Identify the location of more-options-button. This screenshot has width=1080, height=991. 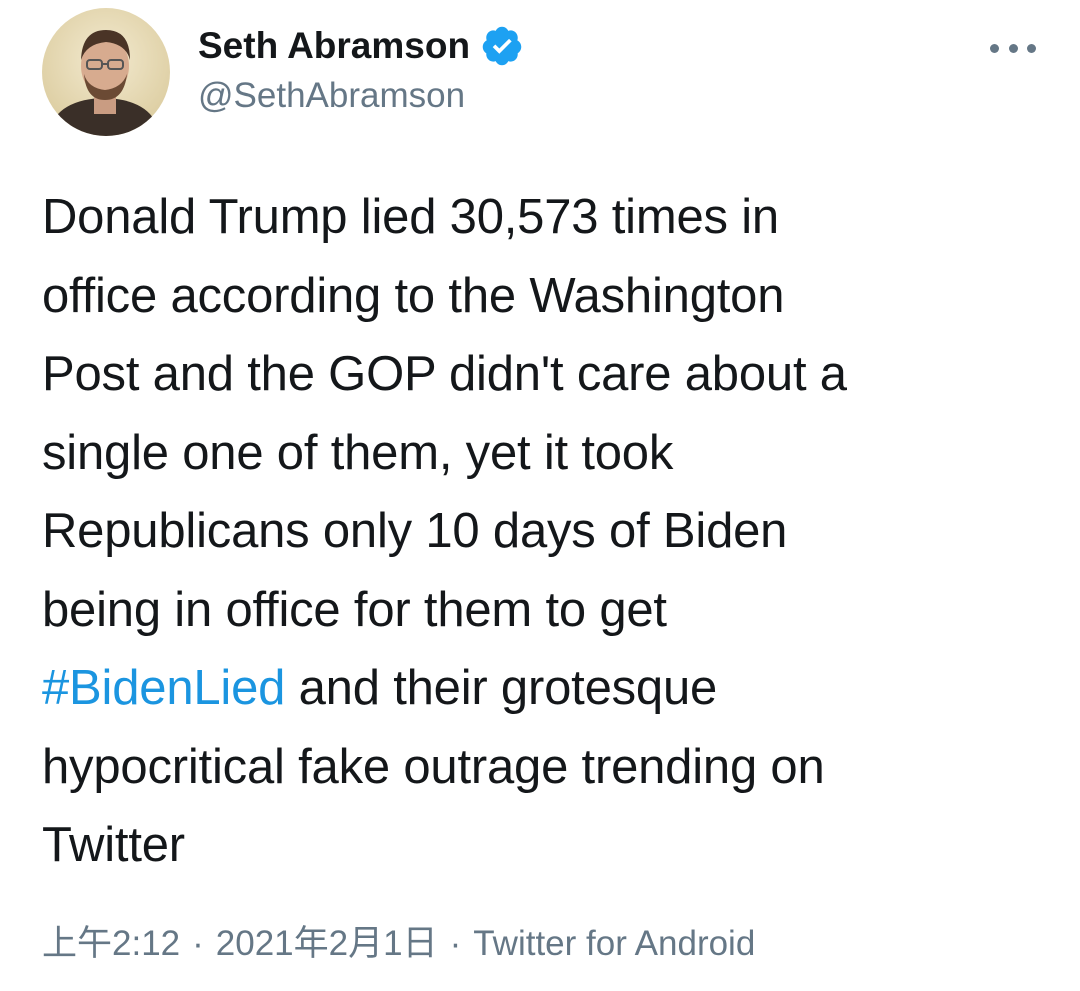
(1013, 48).